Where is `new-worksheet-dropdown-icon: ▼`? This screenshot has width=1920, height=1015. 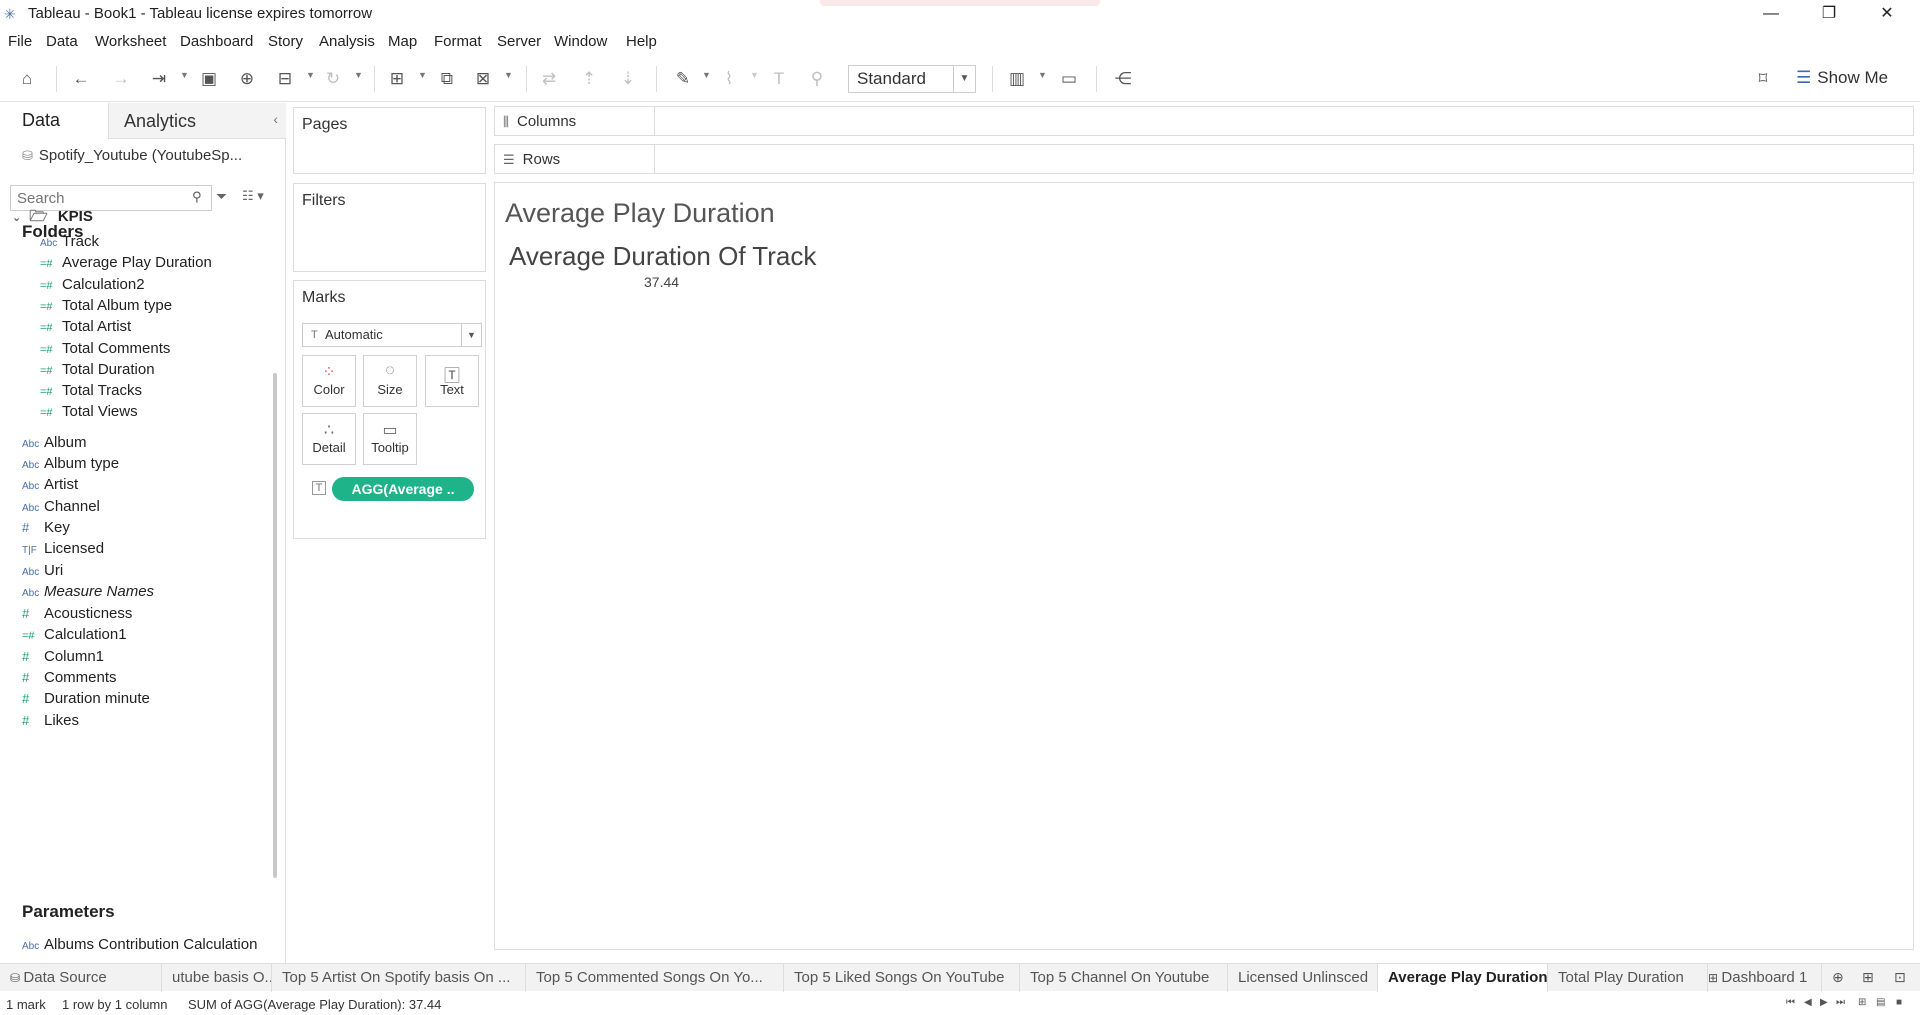 new-worksheet-dropdown-icon: ▼ is located at coordinates (422, 75).